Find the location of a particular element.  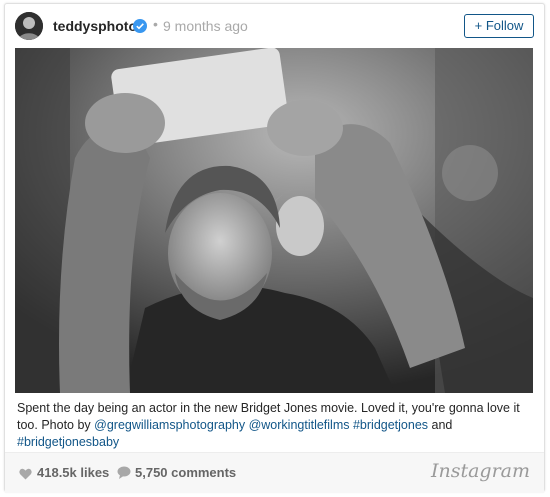

instagram-logo: Instagram is located at coordinates (480, 471).